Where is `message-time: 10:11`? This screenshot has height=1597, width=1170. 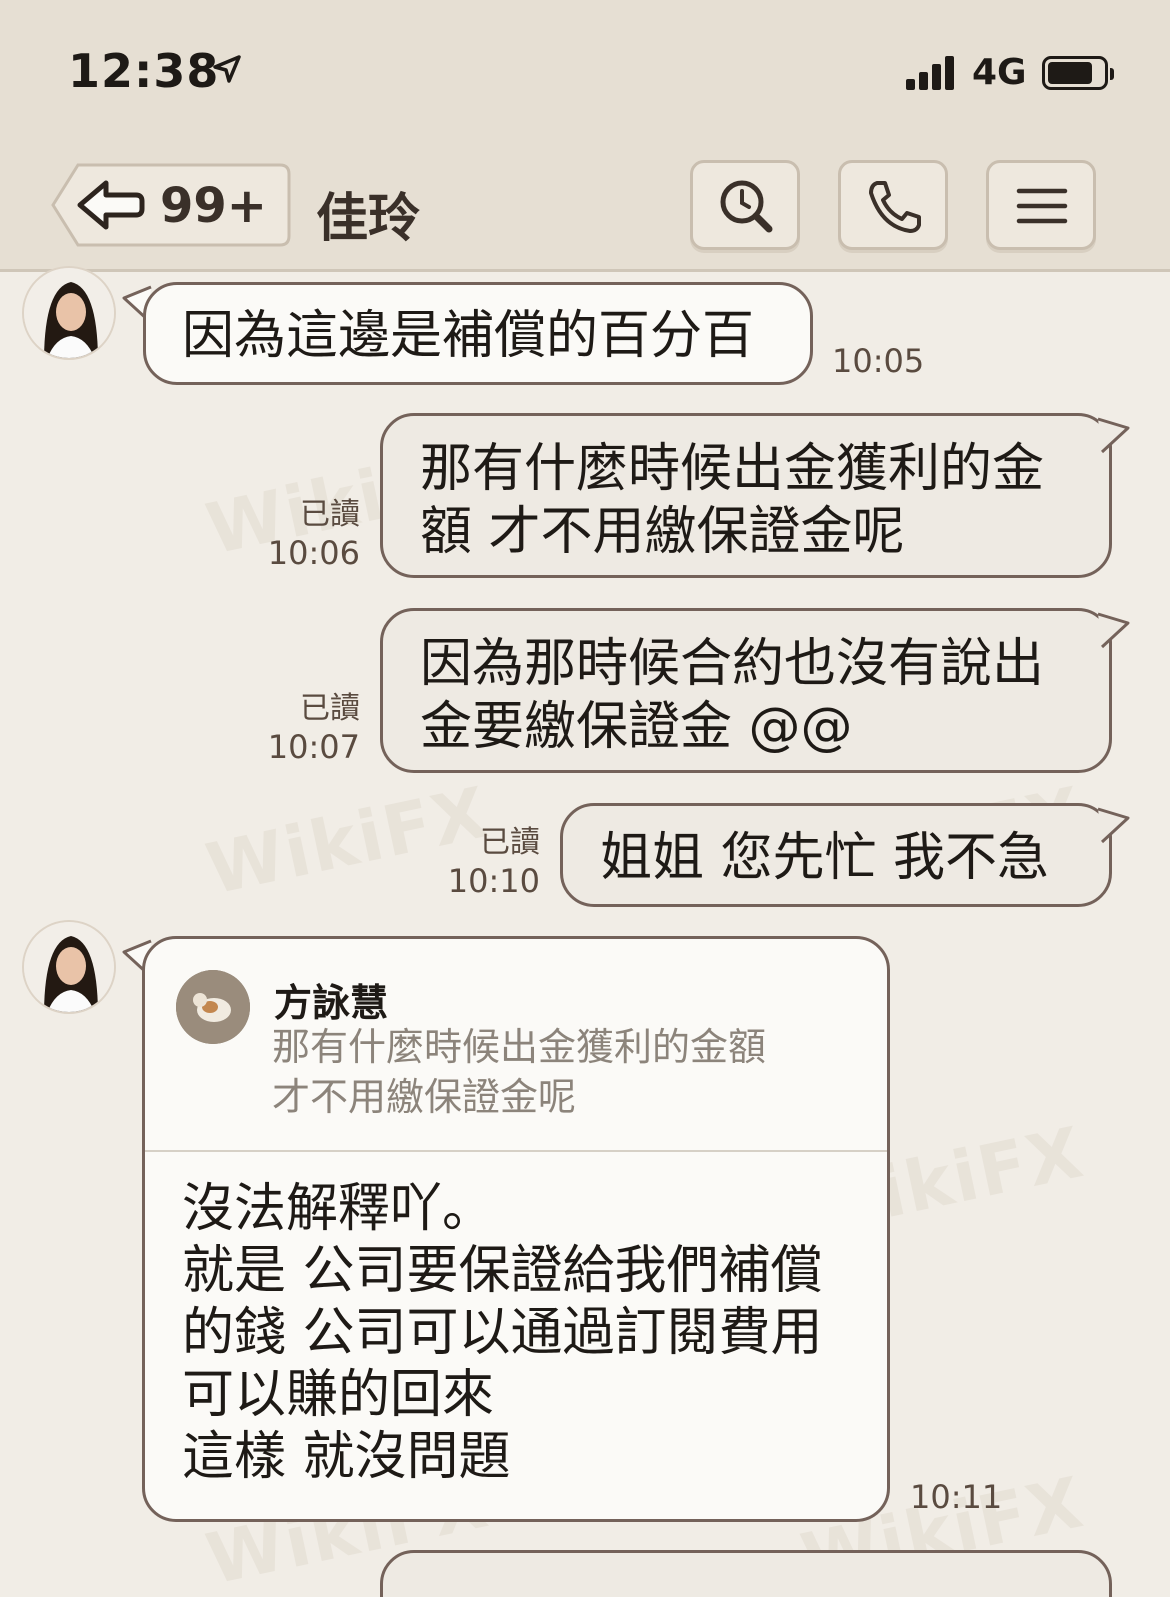 message-time: 10:11 is located at coordinates (956, 1497).